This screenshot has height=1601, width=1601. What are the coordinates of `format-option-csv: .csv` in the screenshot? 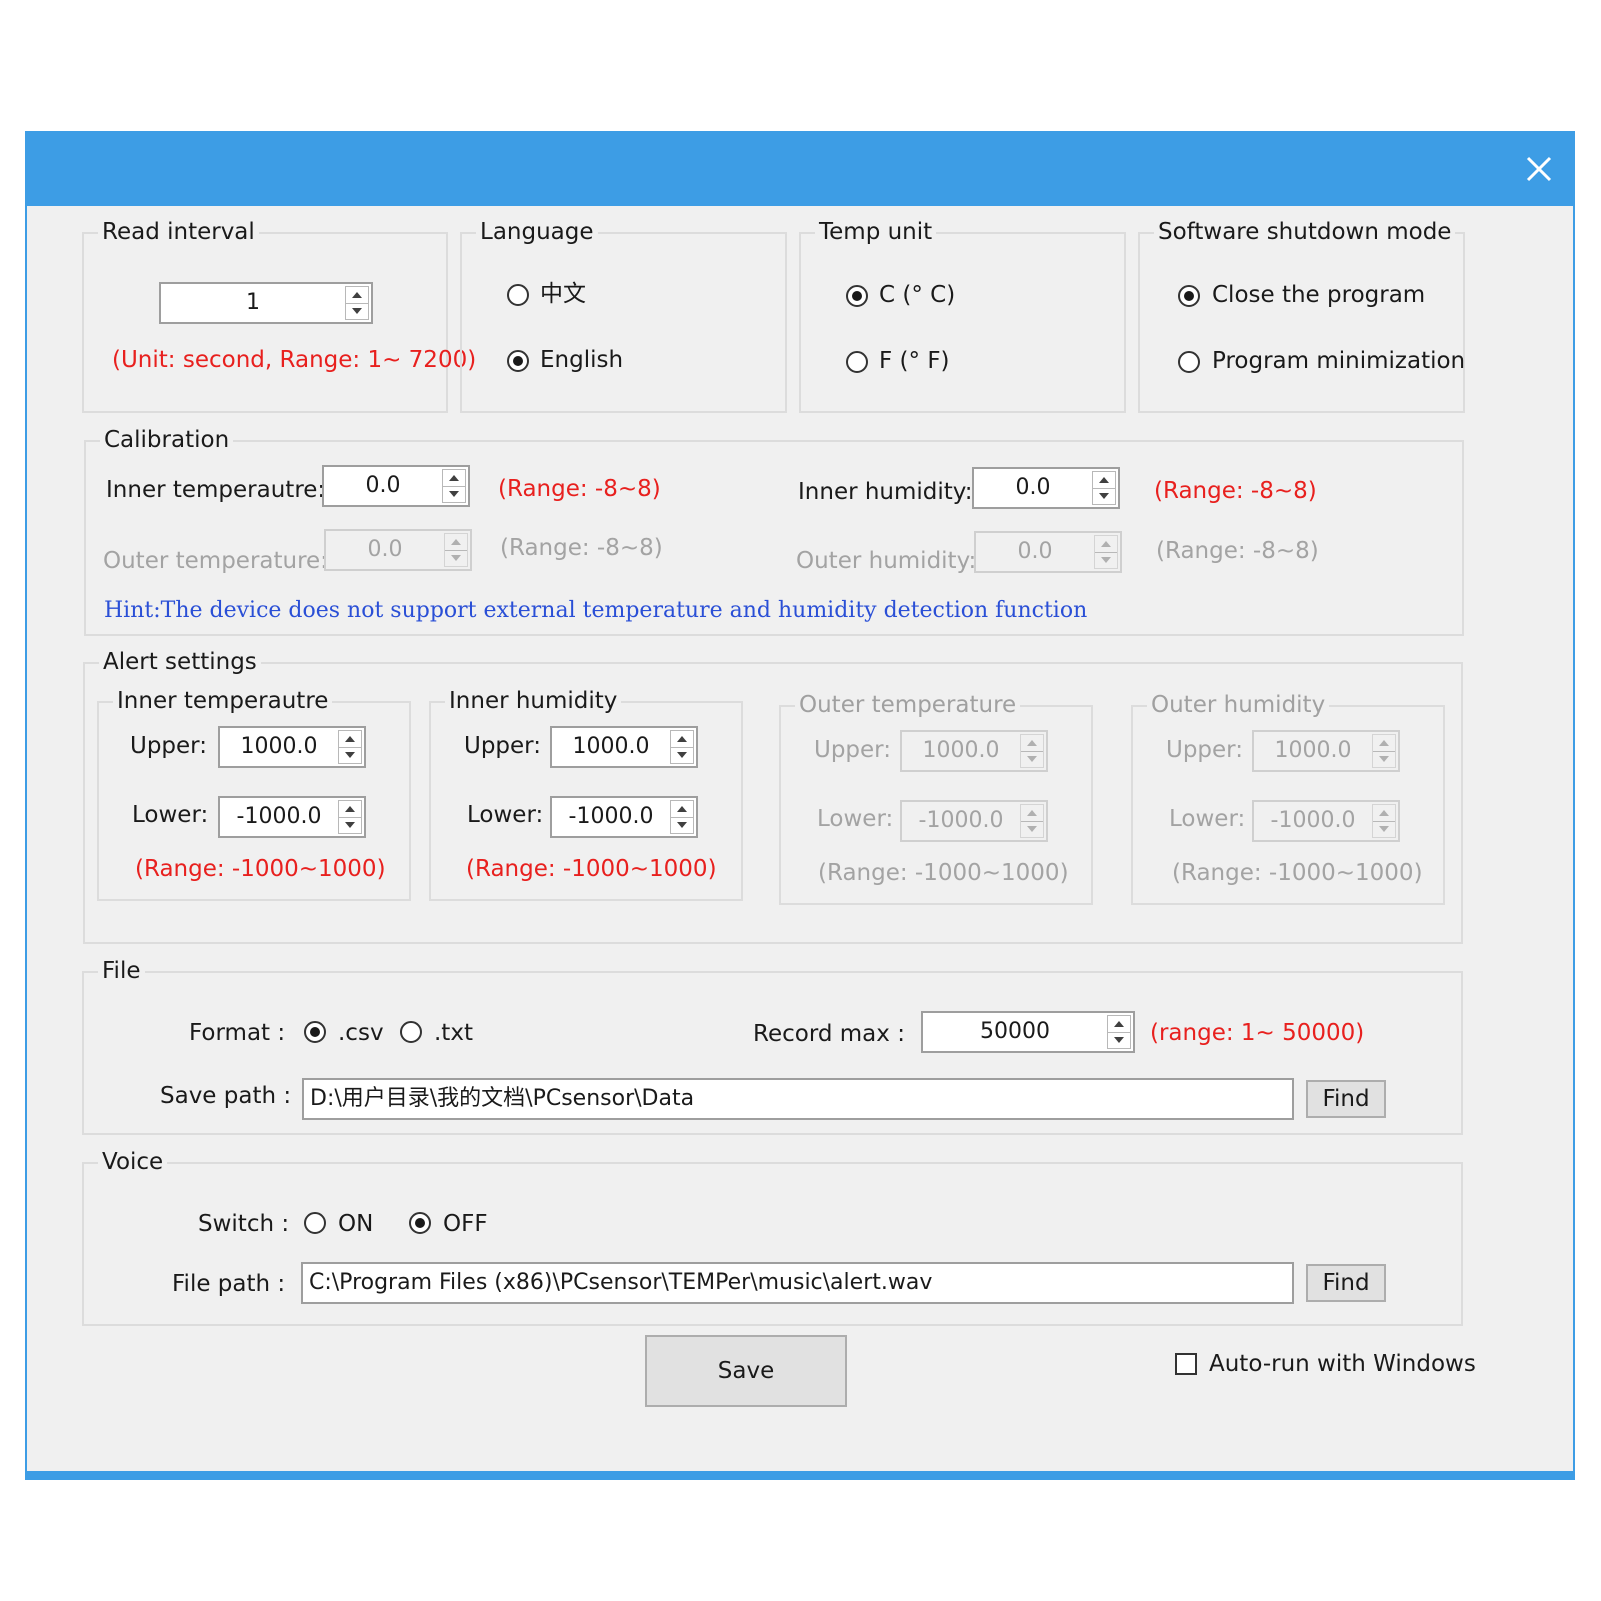 It's located at (361, 1033).